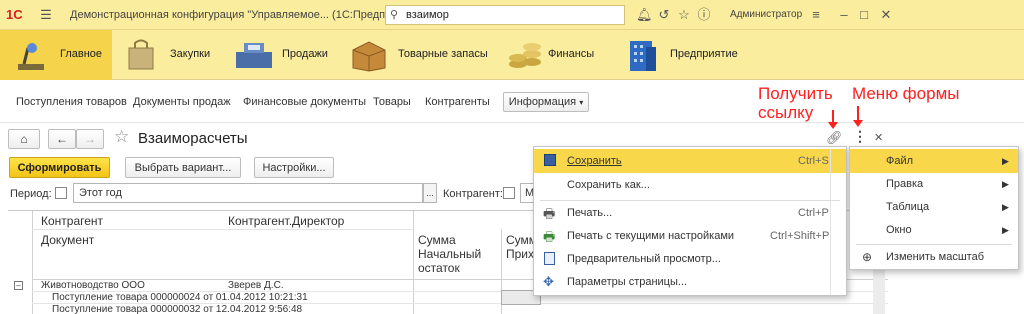  I want to click on section-enterprise: Предприятие, so click(680, 55).